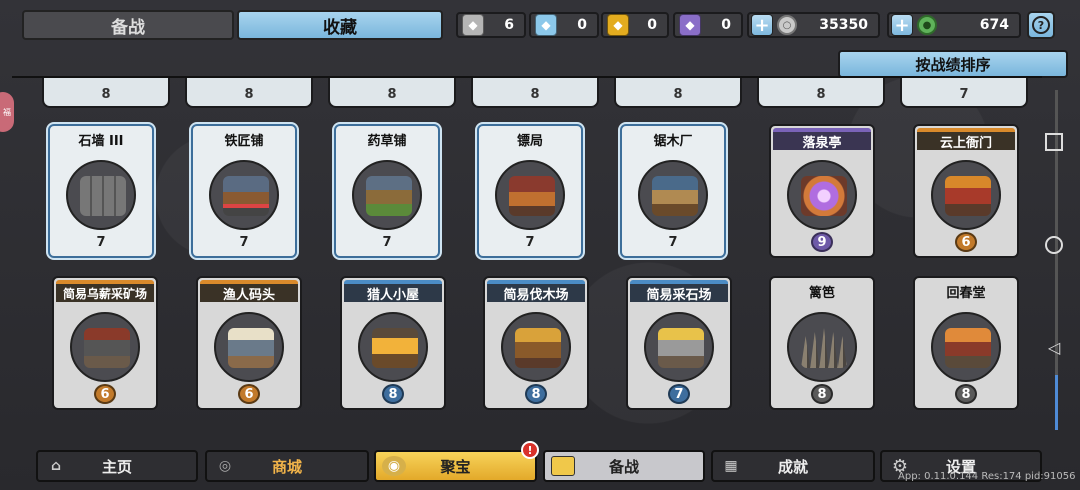 The width and height of the screenshot is (1080, 490). What do you see at coordinates (546, 25) in the screenshot?
I see `blue-crystal-icon: ◆` at bounding box center [546, 25].